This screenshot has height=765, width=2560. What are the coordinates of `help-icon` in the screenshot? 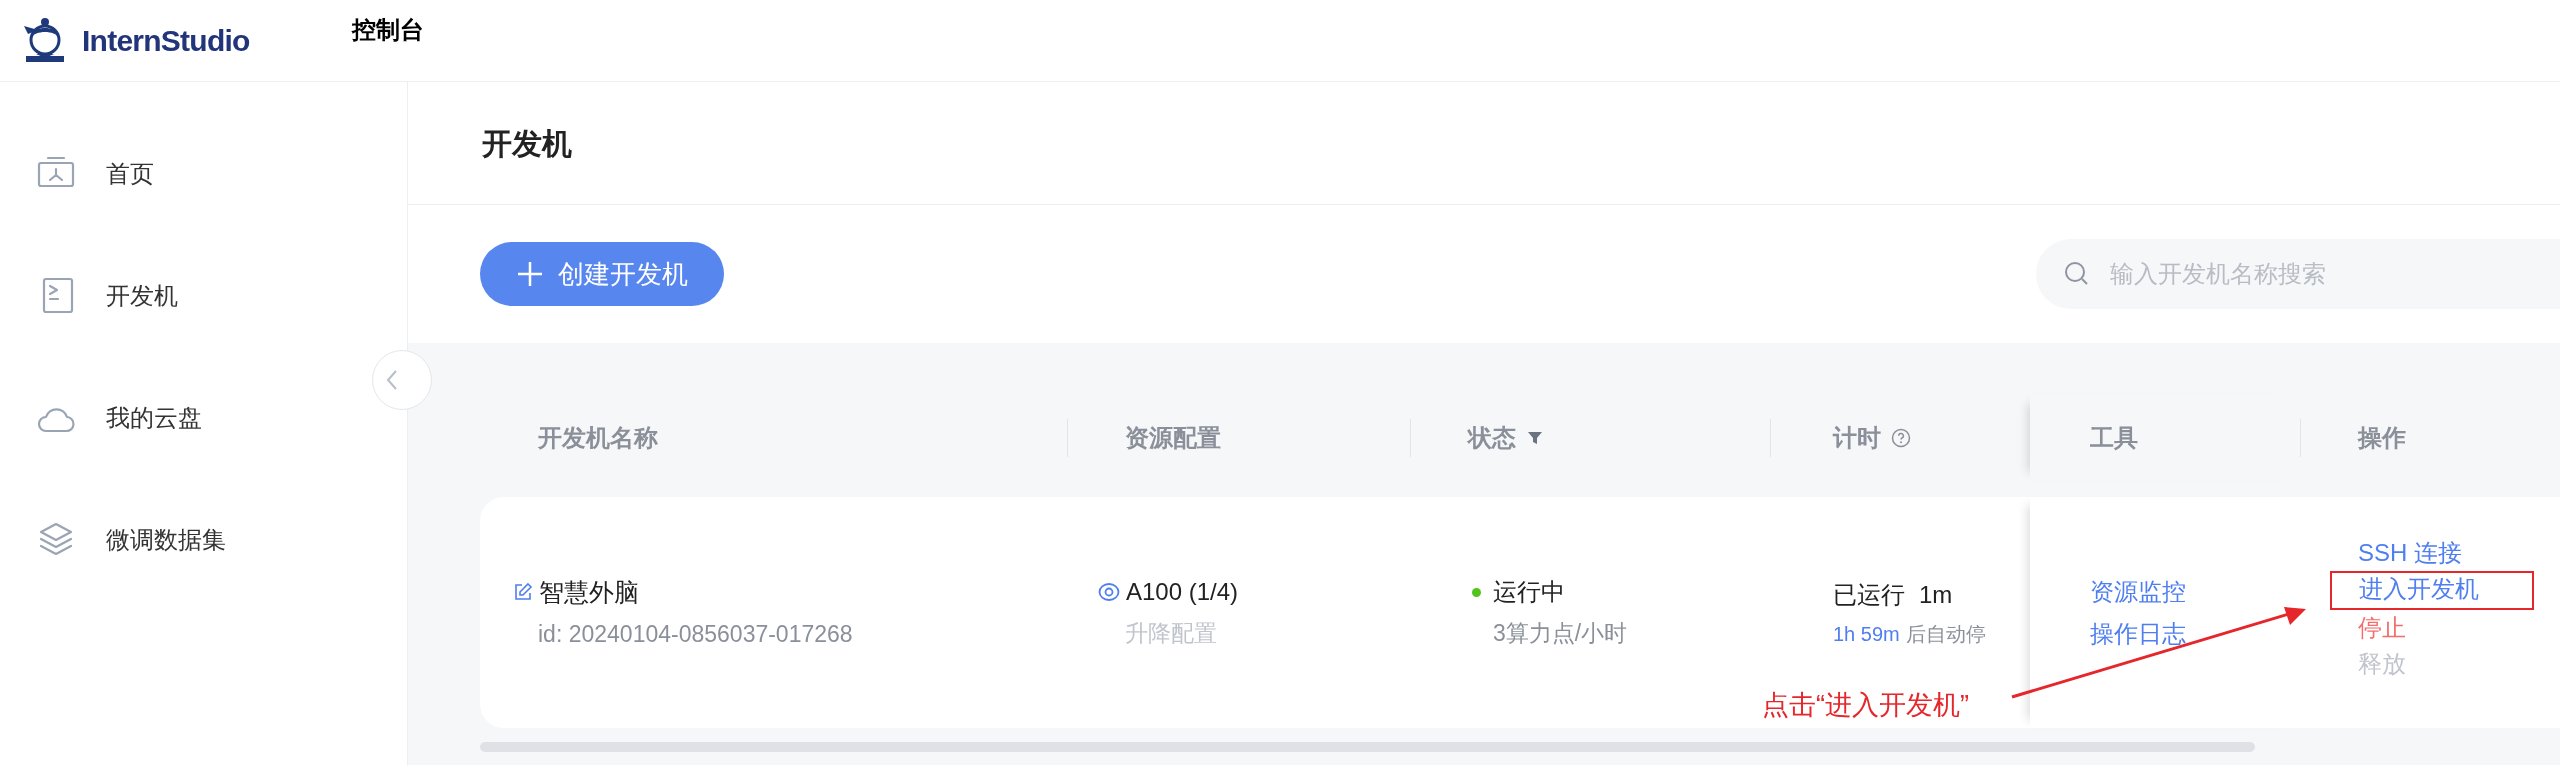 It's located at (1901, 437).